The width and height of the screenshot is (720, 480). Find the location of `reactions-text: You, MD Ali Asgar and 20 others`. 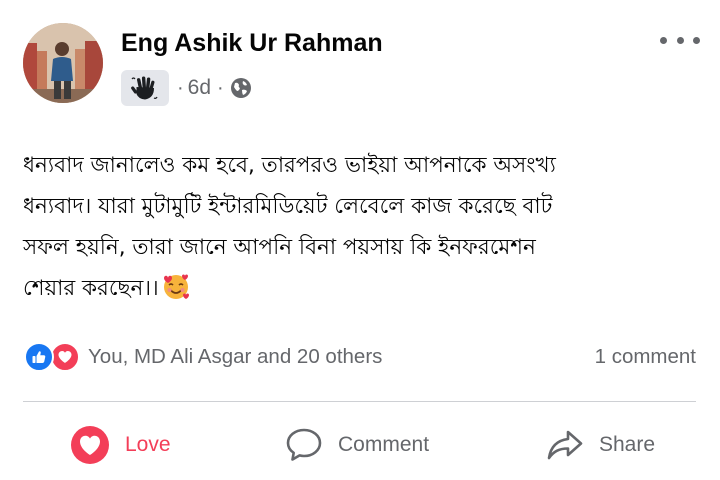

reactions-text: You, MD Ali Asgar and 20 others is located at coordinates (235, 356).